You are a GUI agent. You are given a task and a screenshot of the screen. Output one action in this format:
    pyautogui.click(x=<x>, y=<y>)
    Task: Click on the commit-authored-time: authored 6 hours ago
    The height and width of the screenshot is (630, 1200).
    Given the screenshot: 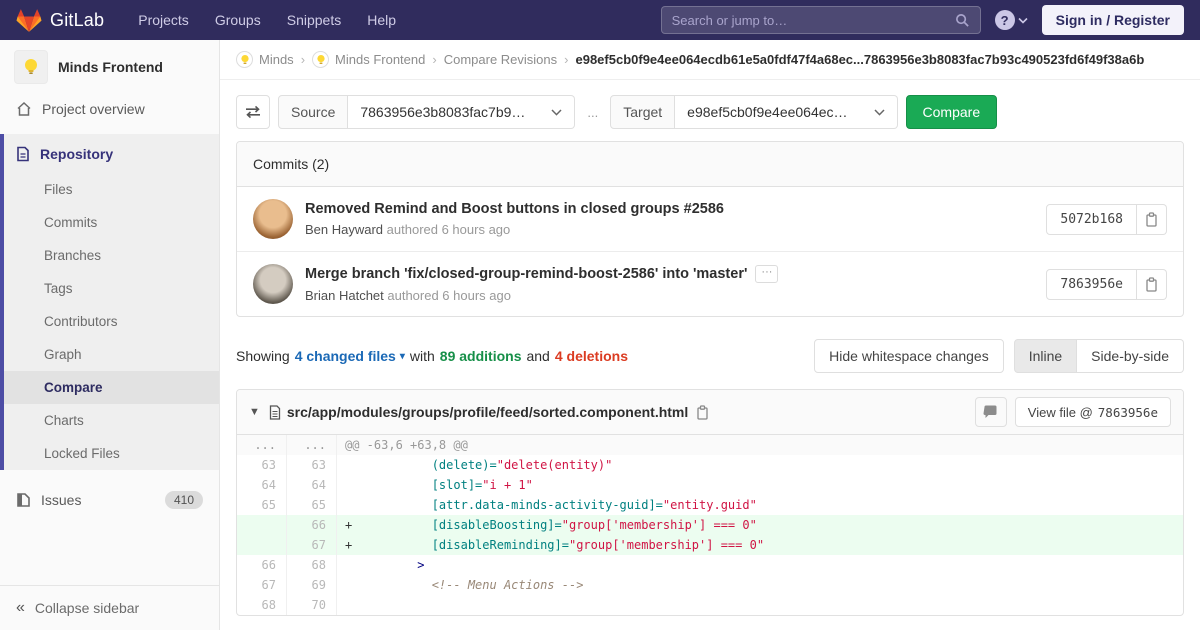 What is the action you would take?
    pyautogui.click(x=447, y=295)
    